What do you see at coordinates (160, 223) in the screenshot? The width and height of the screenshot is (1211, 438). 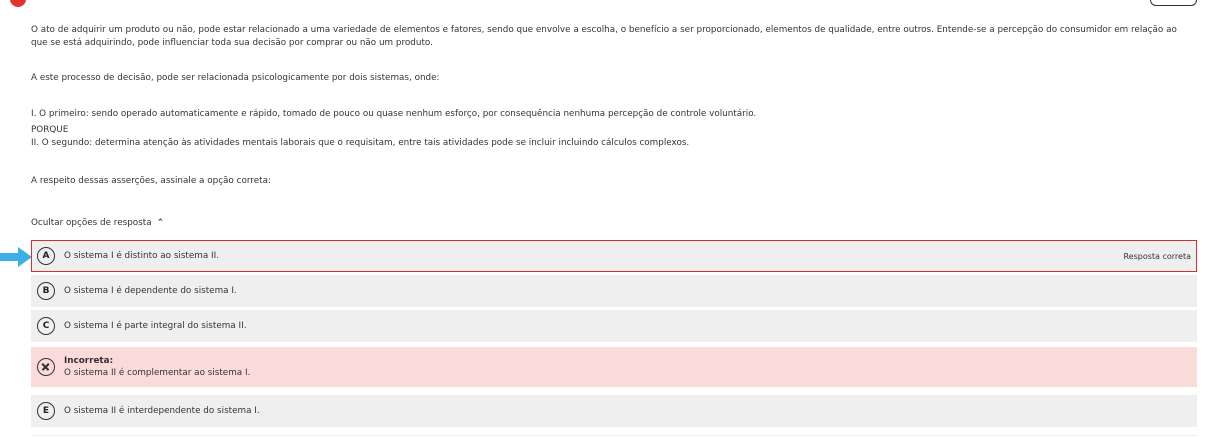 I see `chevron-up-icon: ⌃` at bounding box center [160, 223].